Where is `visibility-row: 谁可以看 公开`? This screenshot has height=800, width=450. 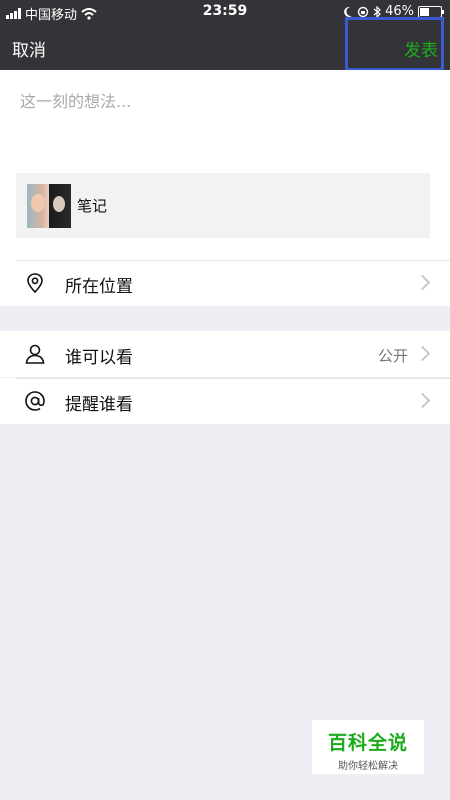 visibility-row: 谁可以看 公开 is located at coordinates (225, 354).